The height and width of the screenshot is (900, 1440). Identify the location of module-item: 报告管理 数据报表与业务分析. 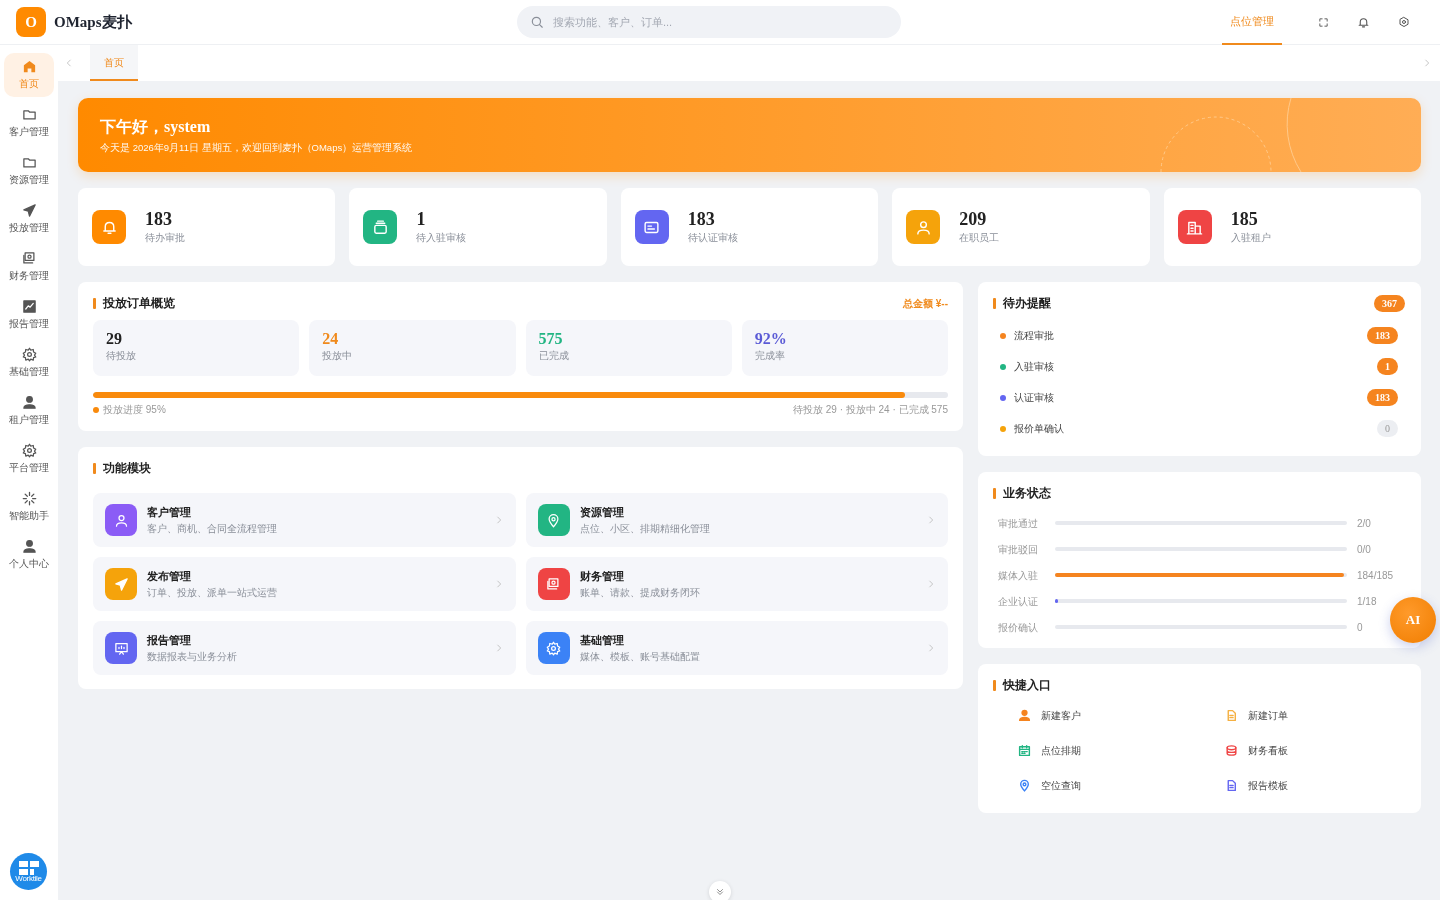
(304, 648).